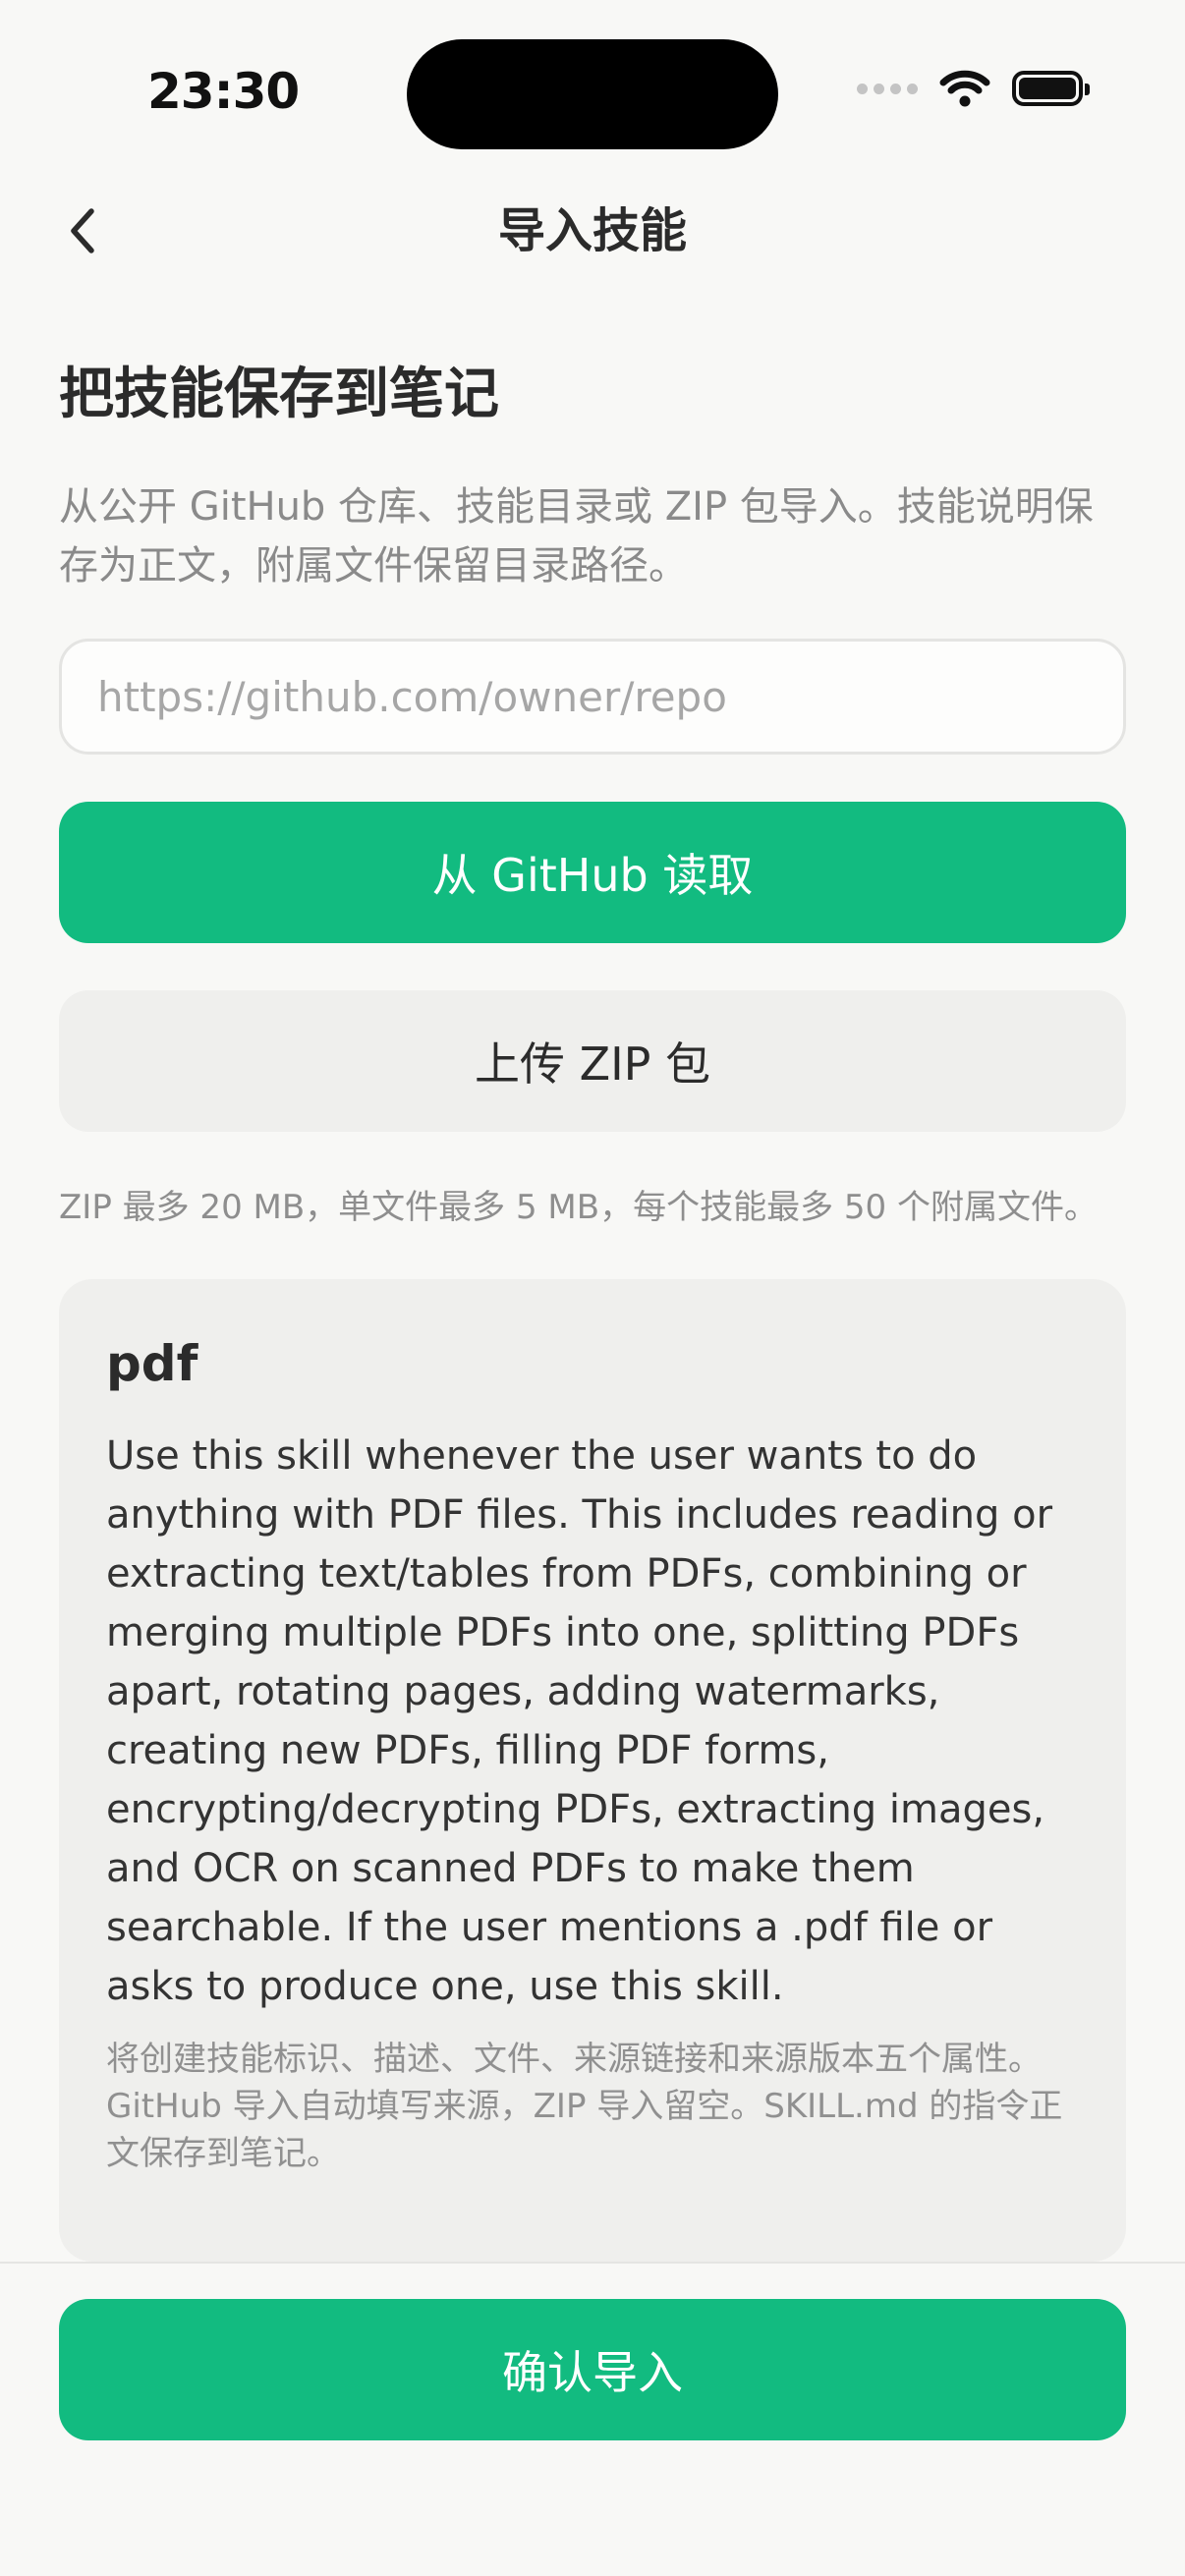 Image resolution: width=1185 pixels, height=2576 pixels. I want to click on cellular-signal-icon, so click(888, 88).